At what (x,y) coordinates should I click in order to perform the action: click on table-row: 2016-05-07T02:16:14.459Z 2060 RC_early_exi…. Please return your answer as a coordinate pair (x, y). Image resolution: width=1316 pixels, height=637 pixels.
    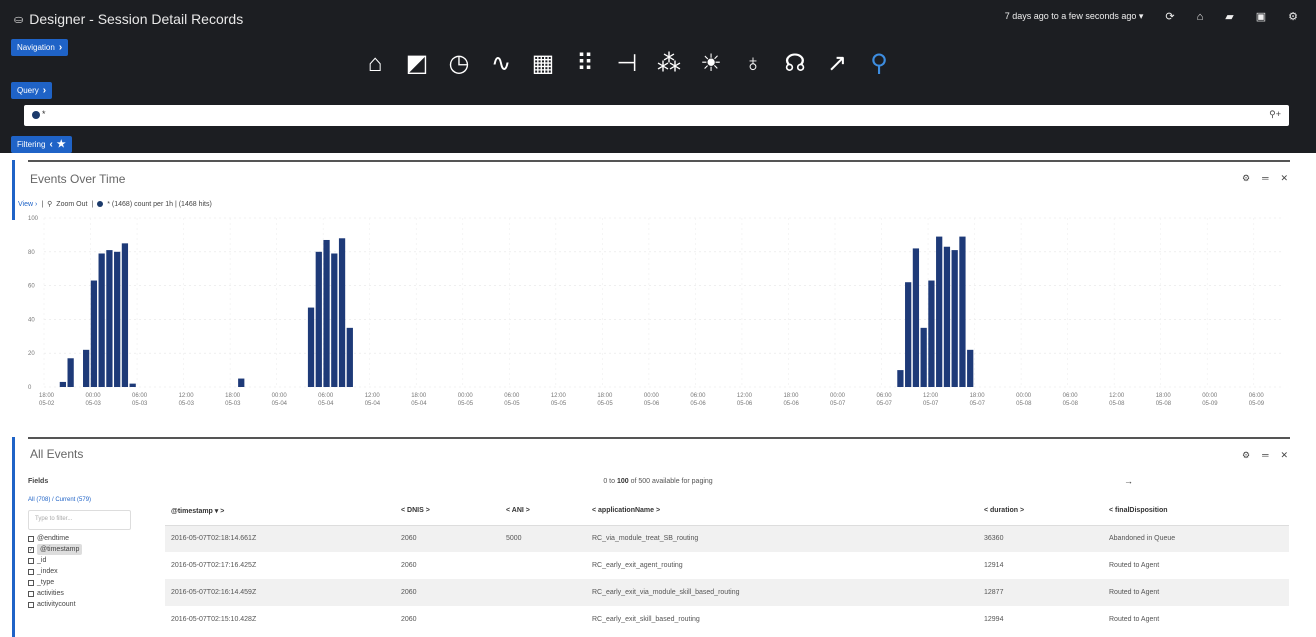
    Looking at the image, I should click on (727, 592).